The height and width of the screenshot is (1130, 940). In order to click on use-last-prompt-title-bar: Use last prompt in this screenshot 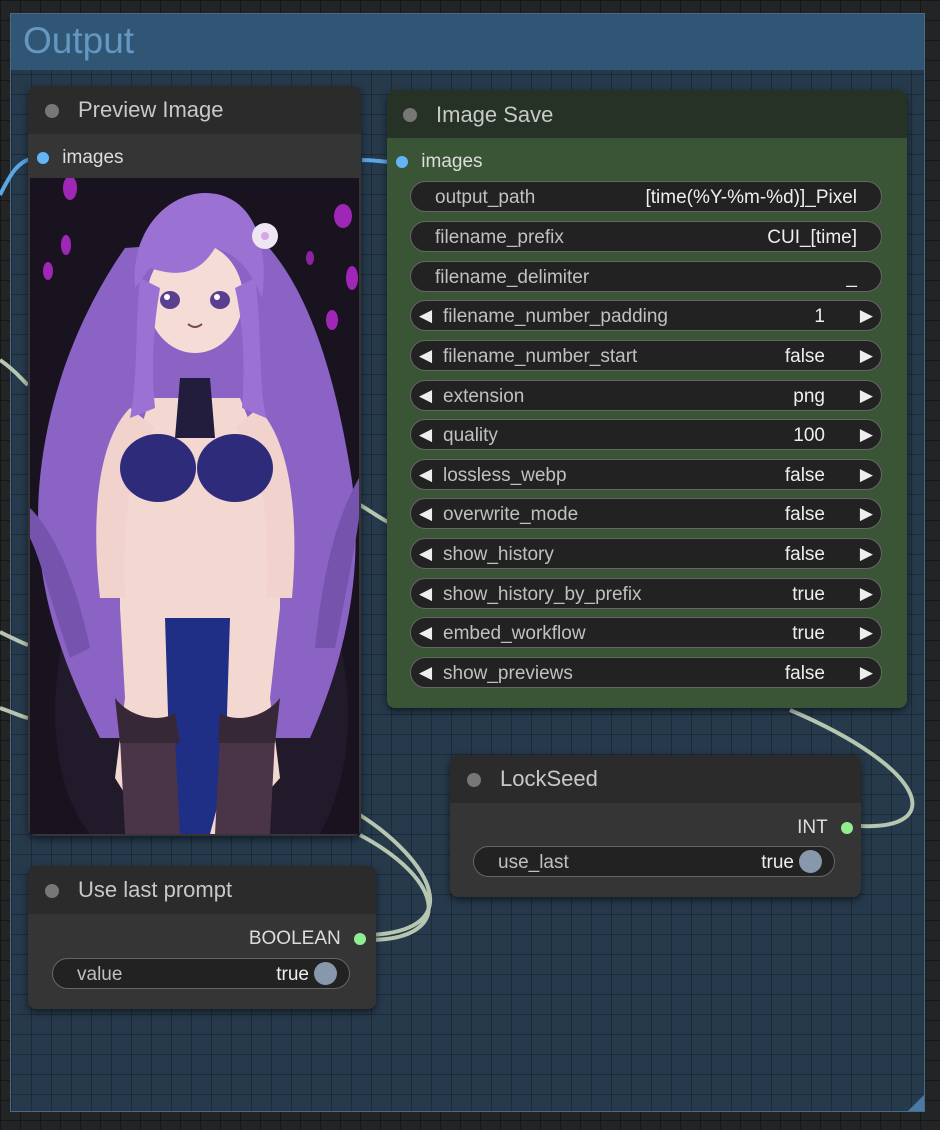, I will do `click(202, 890)`.